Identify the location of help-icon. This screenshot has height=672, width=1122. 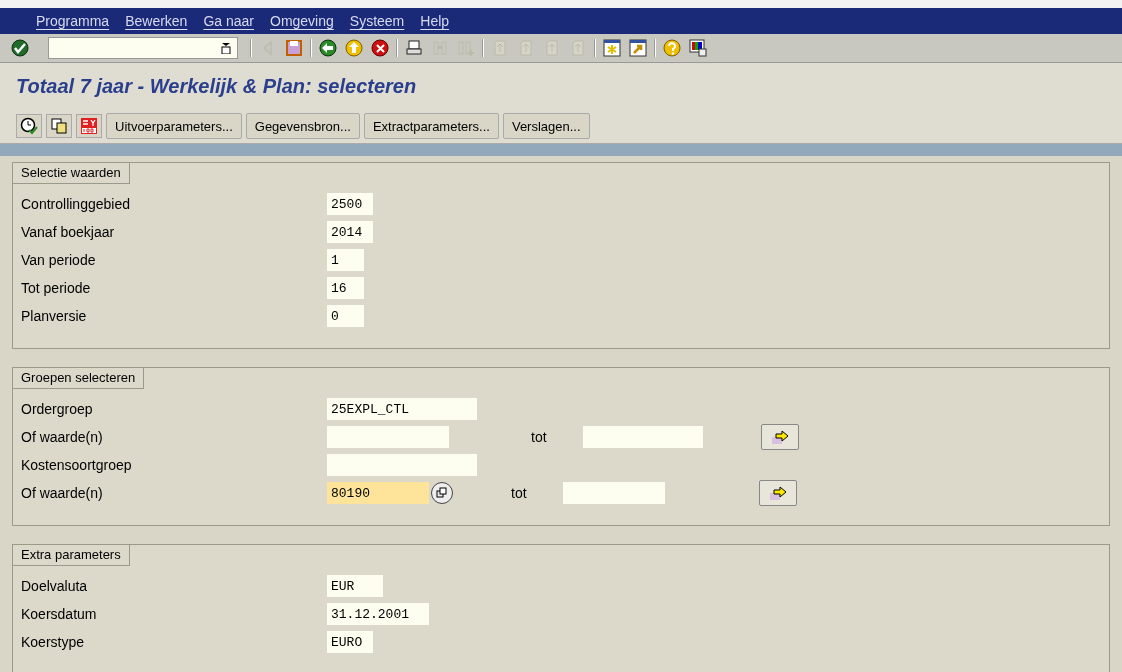
(672, 48).